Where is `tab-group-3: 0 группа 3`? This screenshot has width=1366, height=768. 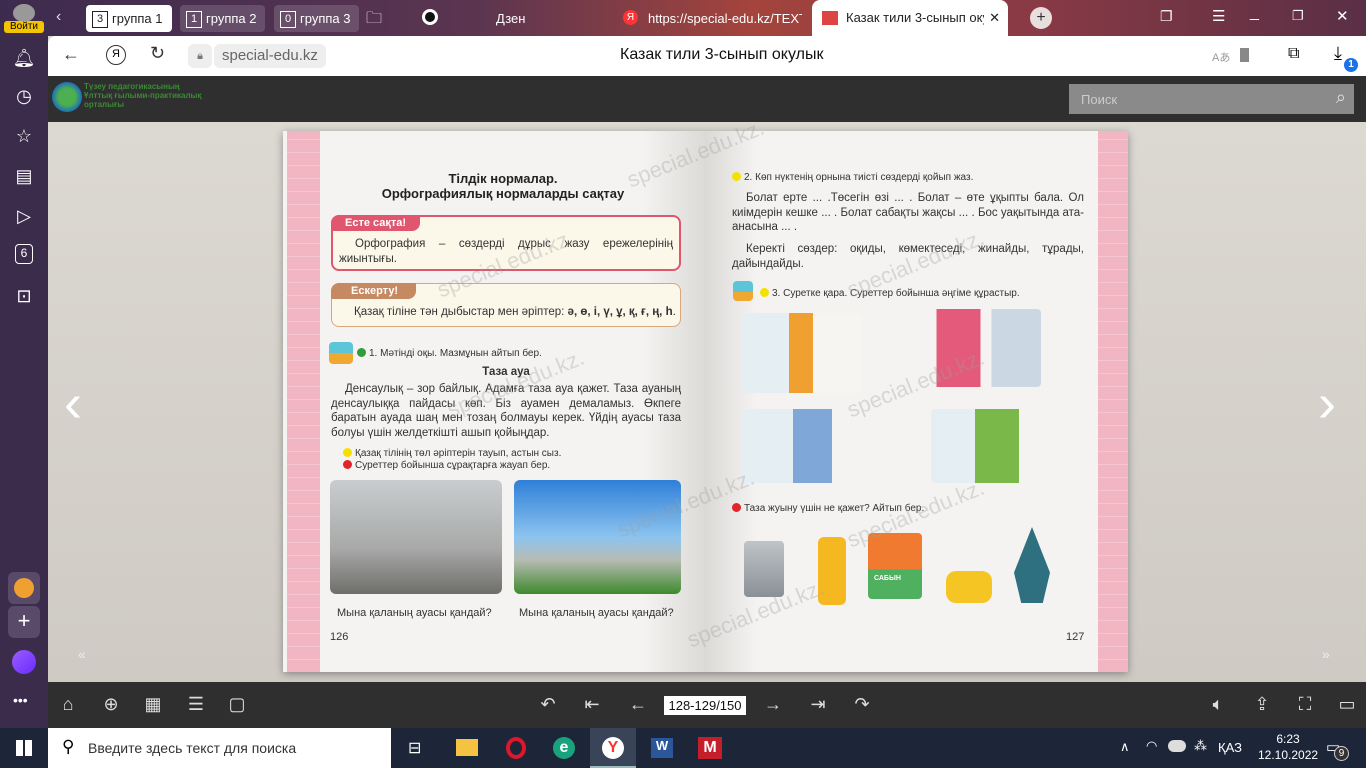 tab-group-3: 0 группа 3 is located at coordinates (316, 18).